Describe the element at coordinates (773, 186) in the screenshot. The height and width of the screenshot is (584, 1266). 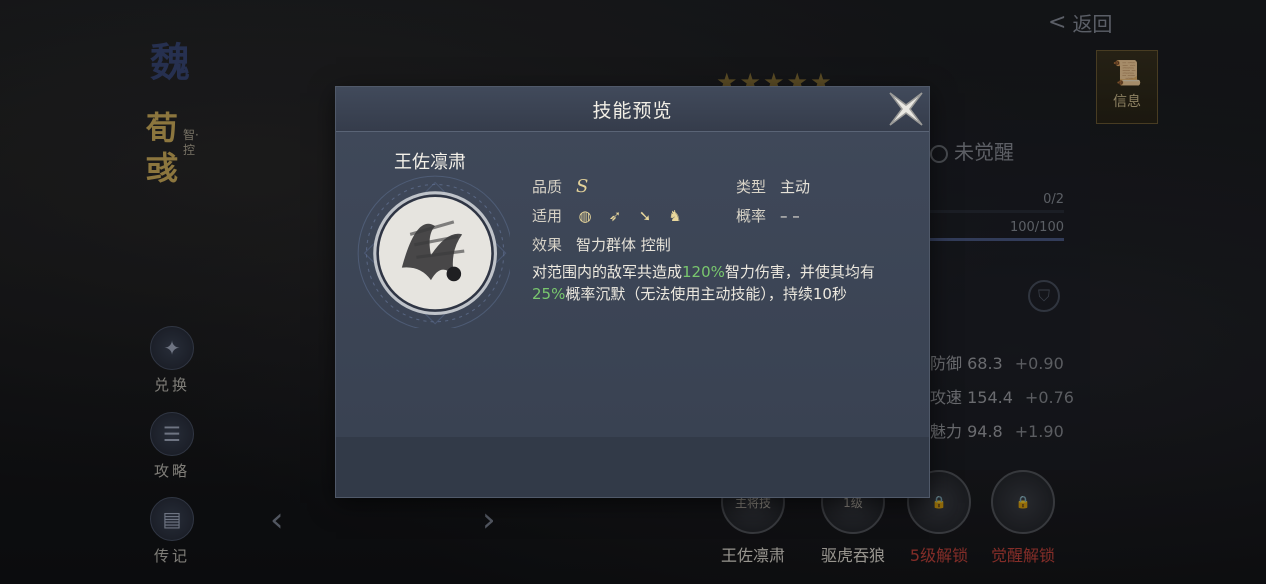
I see `type-row: 类型 主动` at that location.